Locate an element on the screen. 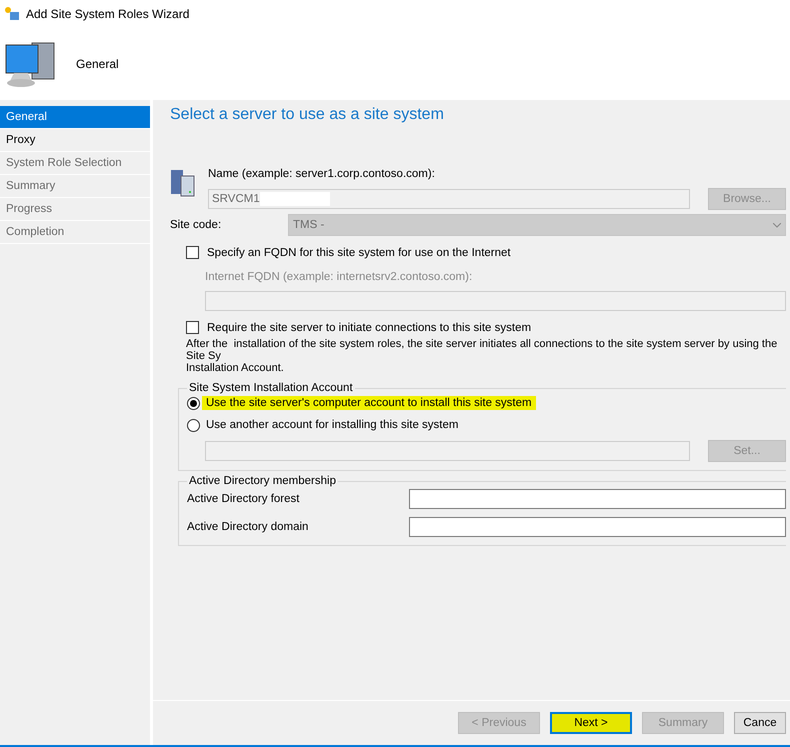 The height and width of the screenshot is (747, 790). checkbox-label: Specify an FQDN for this site system for use on the Internet is located at coordinates (359, 252).